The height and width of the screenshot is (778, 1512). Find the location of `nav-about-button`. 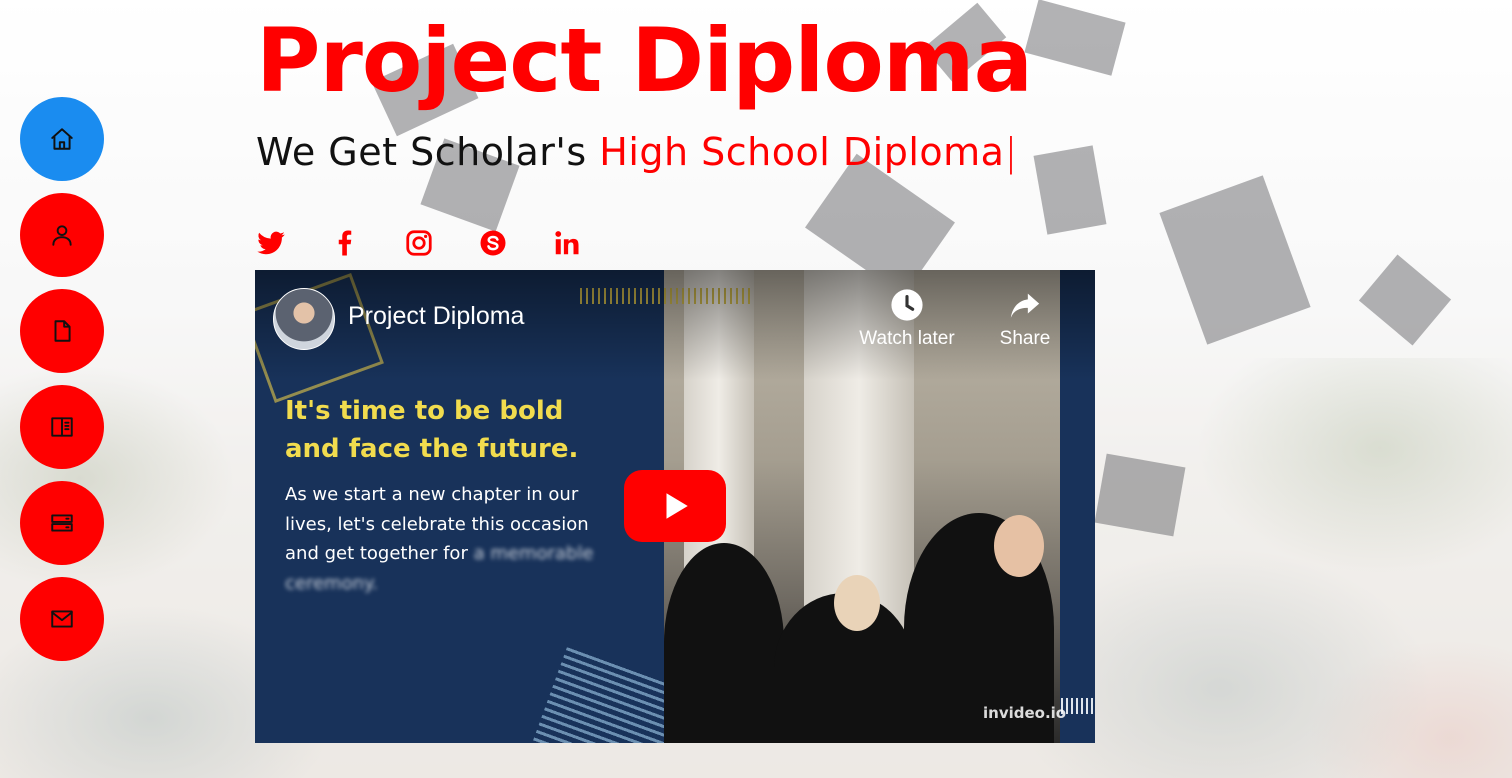

nav-about-button is located at coordinates (62, 235).